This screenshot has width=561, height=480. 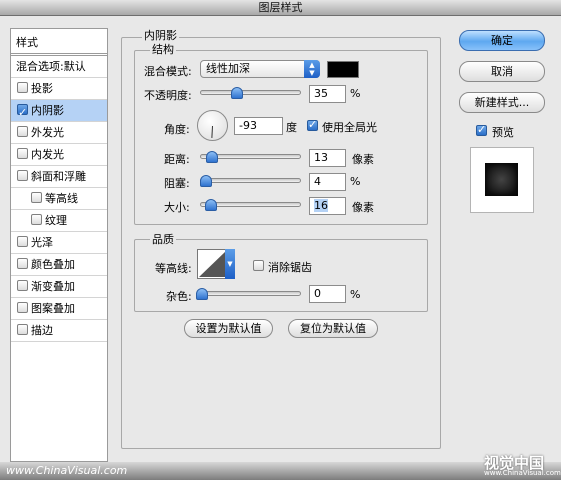 I want to click on quality-title: 品质, so click(x=163, y=239).